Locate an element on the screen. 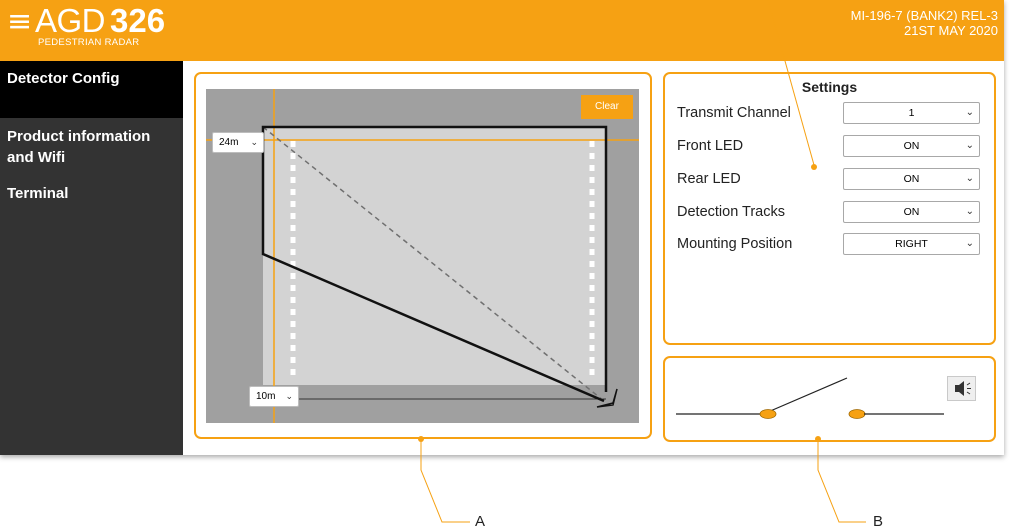  hamburger-menu-icon: ≡ is located at coordinates (19, 22).